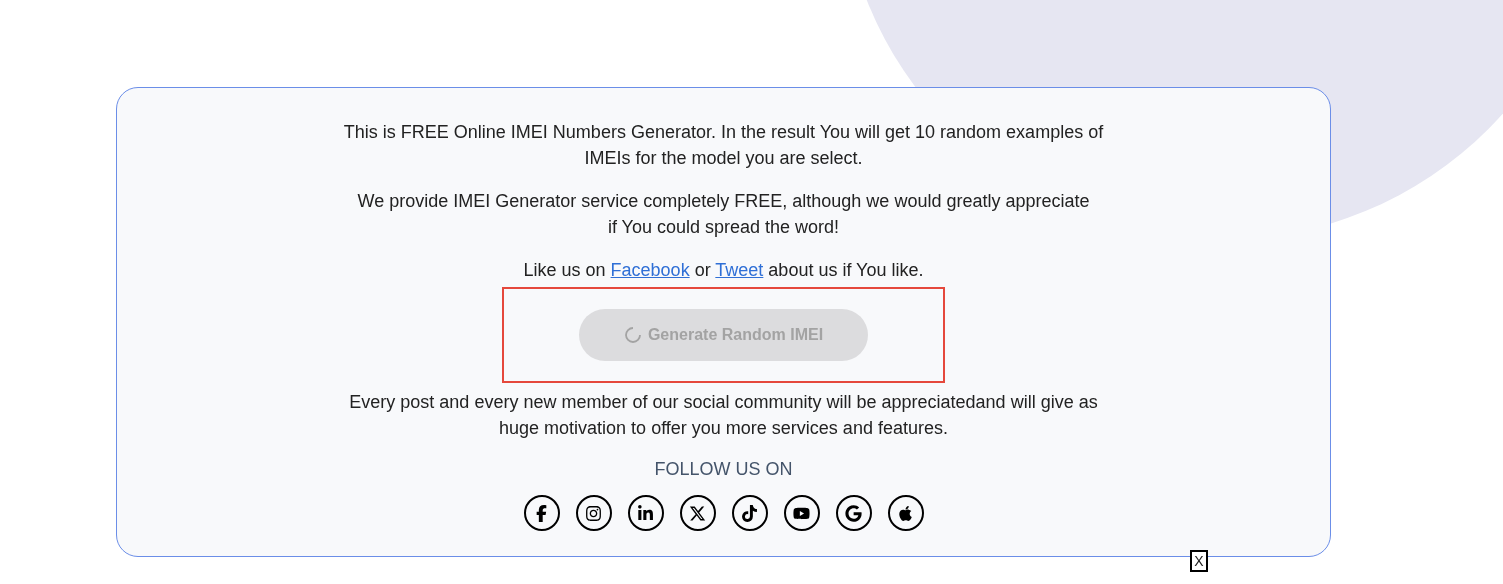 The height and width of the screenshot is (584, 1503). Describe the element at coordinates (853, 513) in the screenshot. I see `google-icon` at that location.